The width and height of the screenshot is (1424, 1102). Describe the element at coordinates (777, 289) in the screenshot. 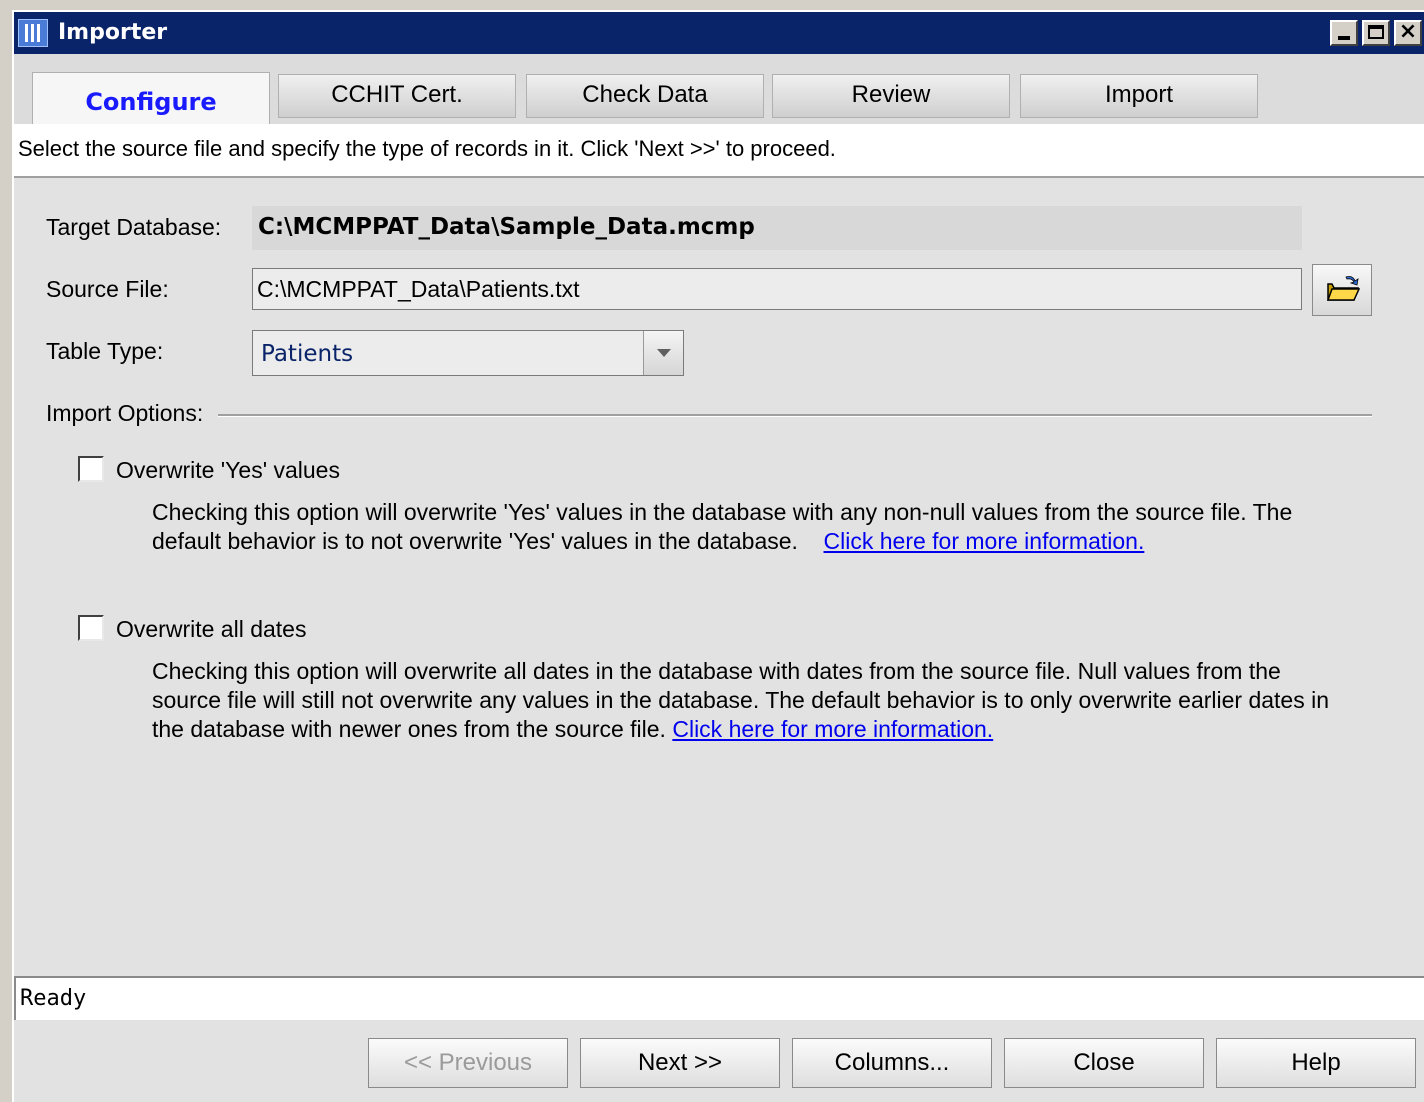

I see `source-file-input` at that location.